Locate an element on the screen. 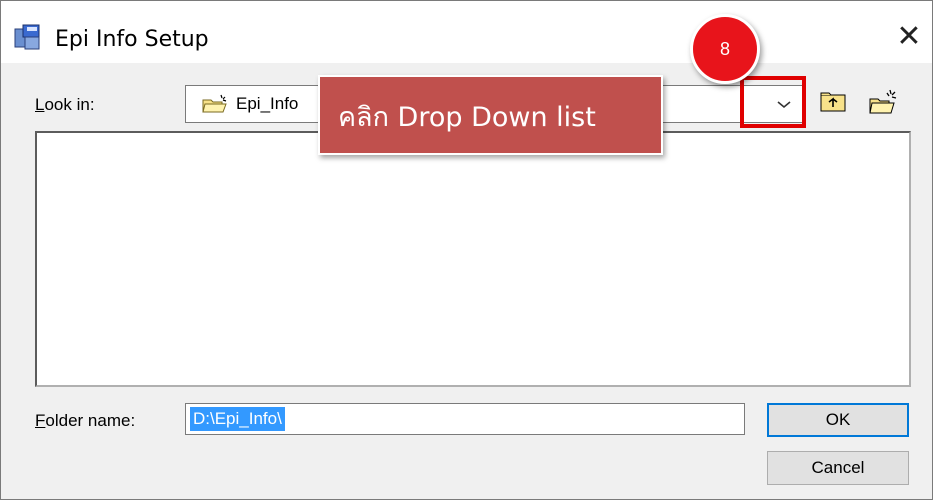 The height and width of the screenshot is (500, 933). look-in-label-rest: ook in: is located at coordinates (69, 104).